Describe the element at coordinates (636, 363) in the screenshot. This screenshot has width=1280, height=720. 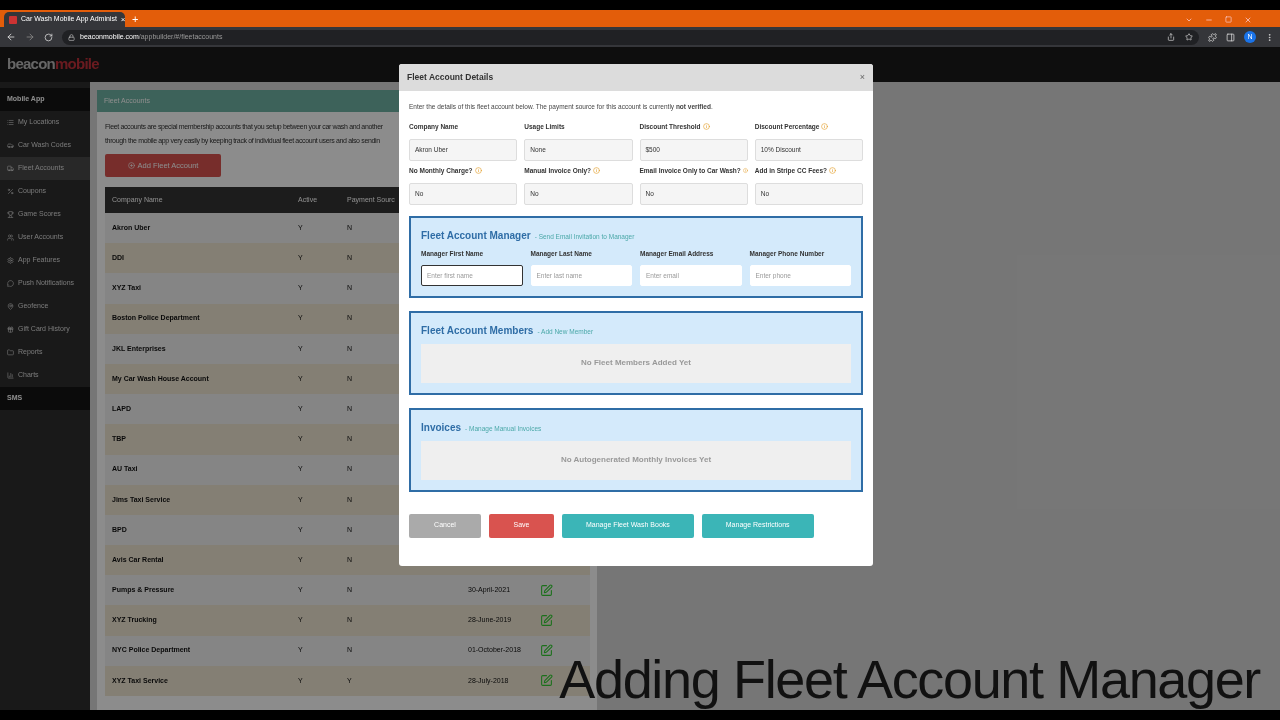
I see `empty-message: No Fleet Members Added Yet` at that location.